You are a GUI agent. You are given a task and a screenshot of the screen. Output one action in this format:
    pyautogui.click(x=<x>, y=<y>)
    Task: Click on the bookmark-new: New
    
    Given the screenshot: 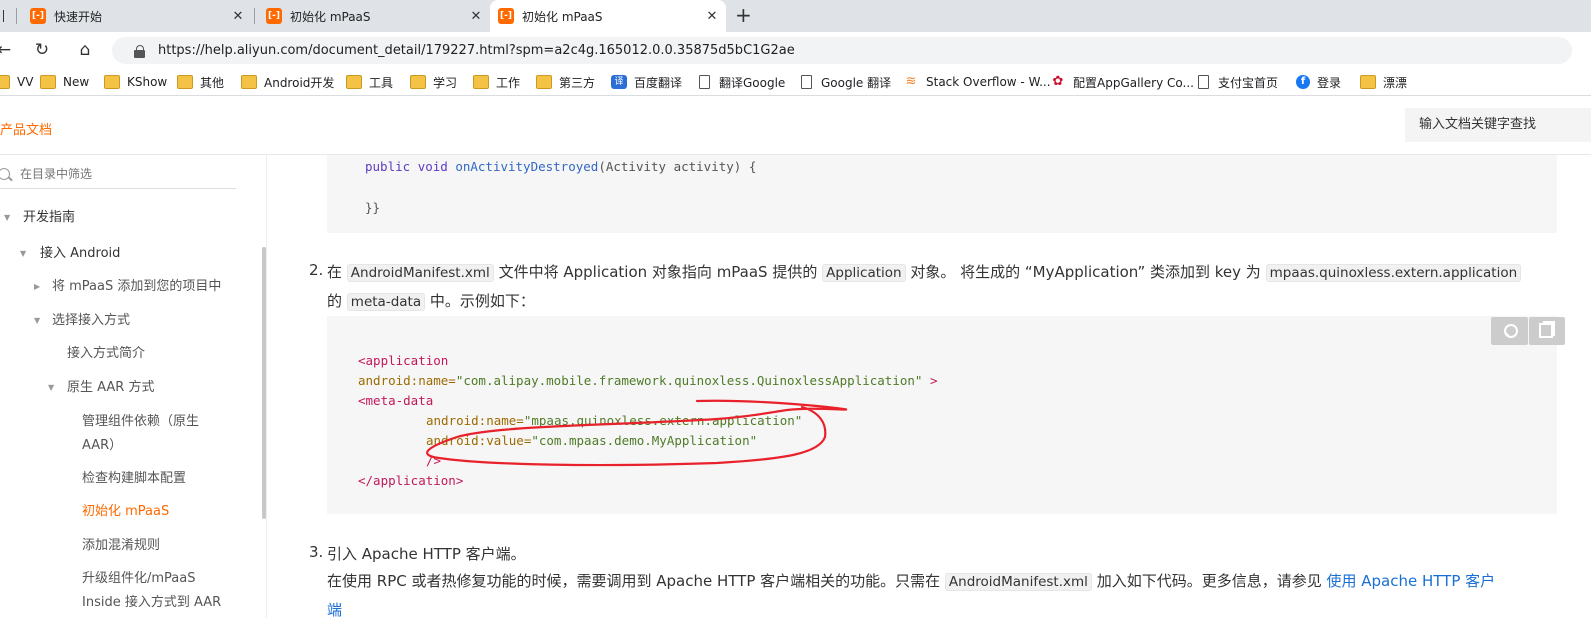 What is the action you would take?
    pyautogui.click(x=64, y=82)
    